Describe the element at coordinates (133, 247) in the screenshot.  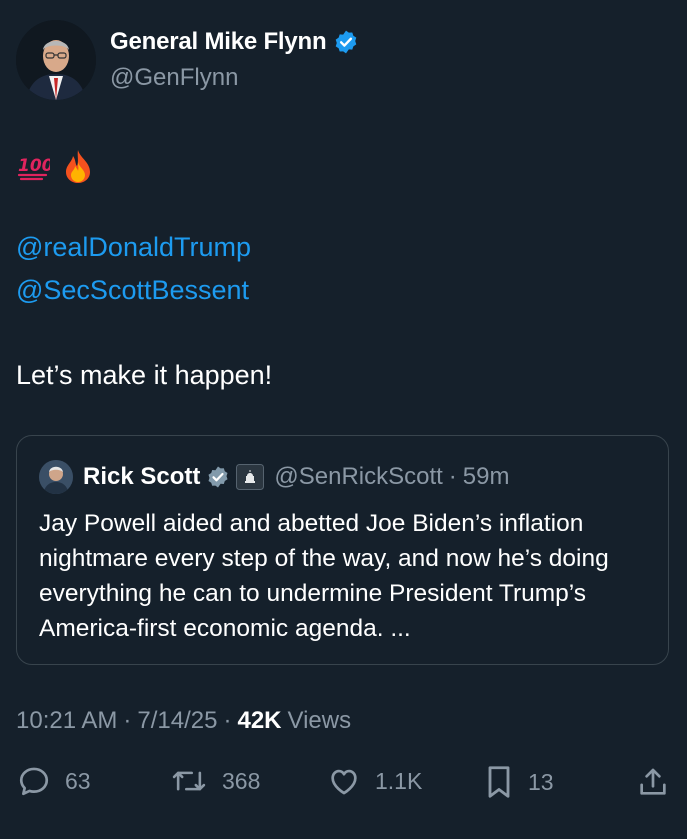
I see `mention-link: @realDonaldTrump` at that location.